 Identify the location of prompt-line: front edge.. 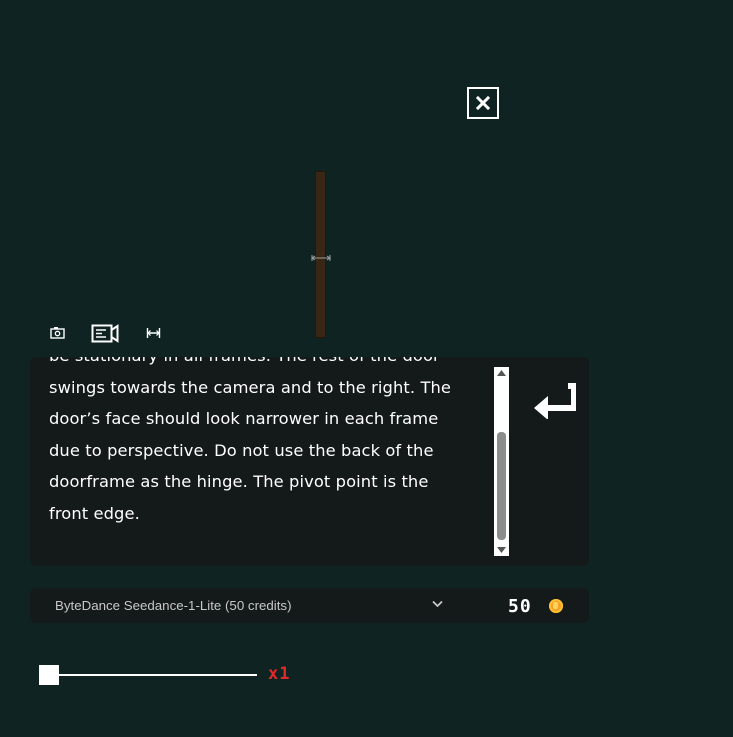
(94, 513).